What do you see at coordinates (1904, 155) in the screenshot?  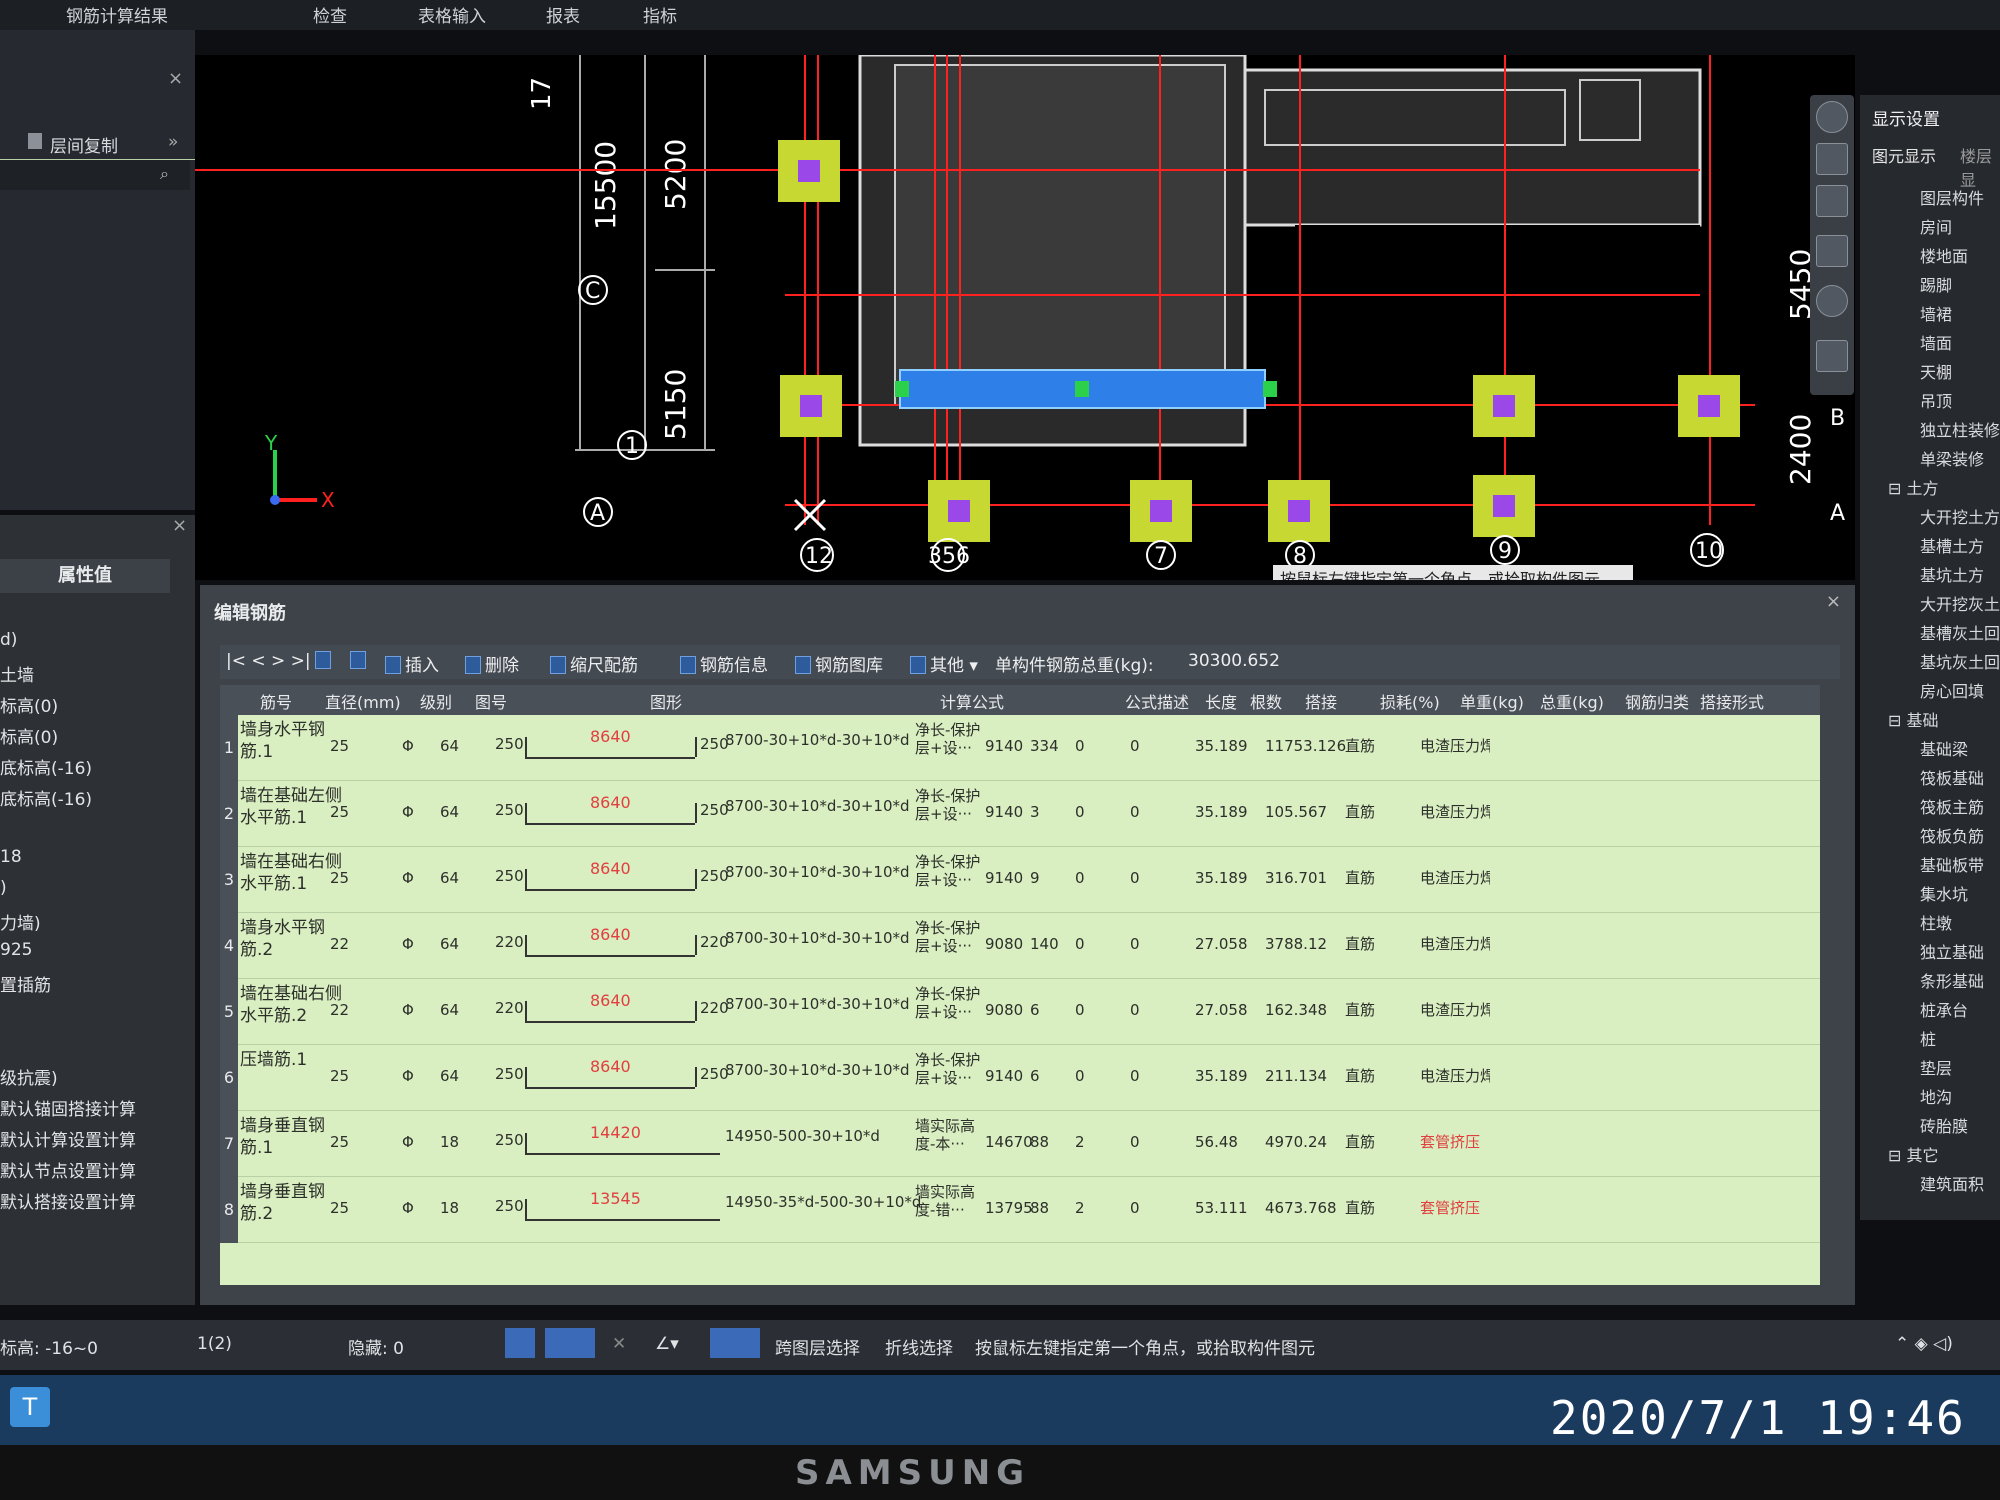 I see `tab-element-display: 图元显示` at bounding box center [1904, 155].